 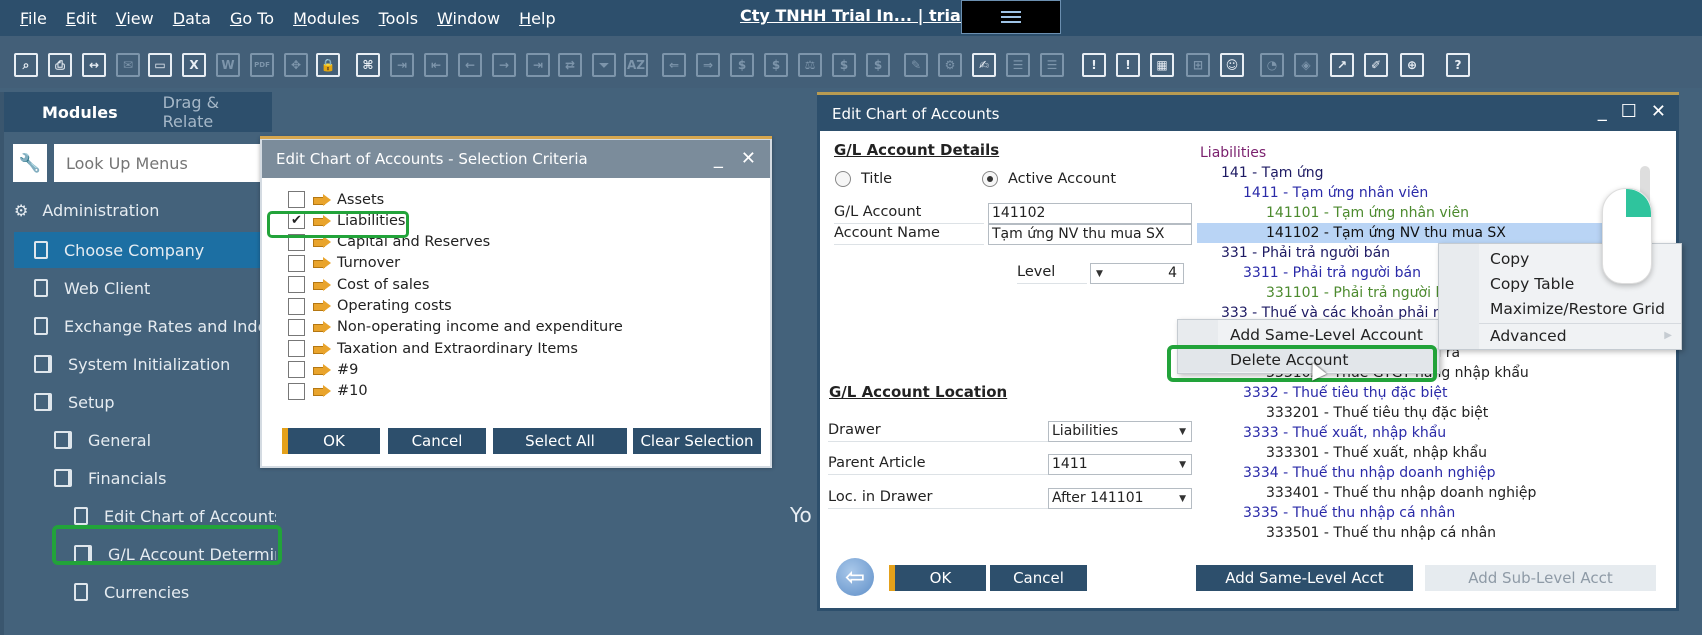 What do you see at coordinates (1272, 65) in the screenshot?
I see `dashboard-icon: ◔` at bounding box center [1272, 65].